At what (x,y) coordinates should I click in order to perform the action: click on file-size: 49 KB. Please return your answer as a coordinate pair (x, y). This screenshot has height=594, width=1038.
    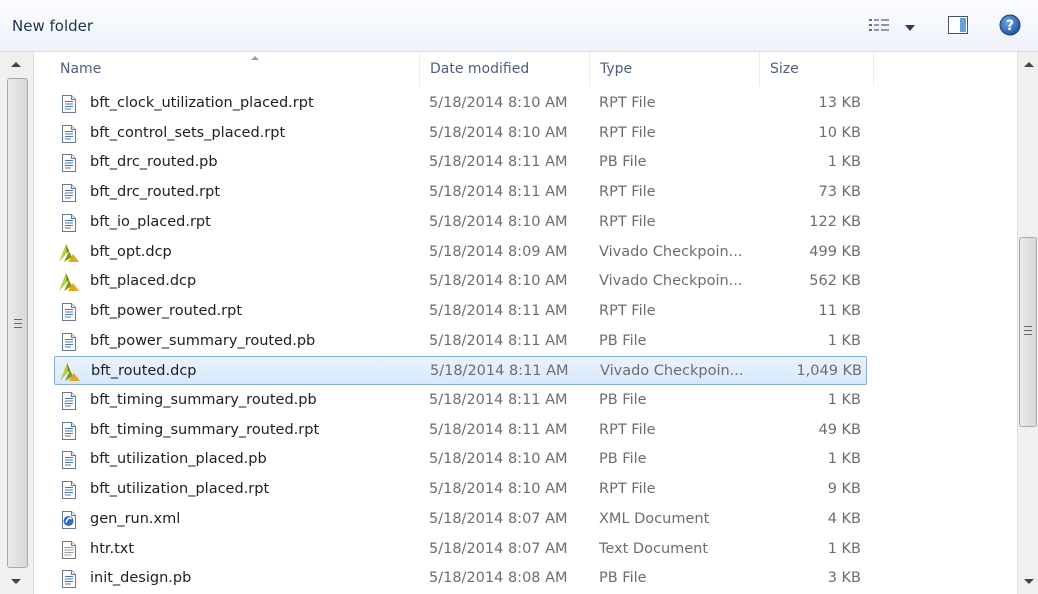
    Looking at the image, I should click on (839, 430).